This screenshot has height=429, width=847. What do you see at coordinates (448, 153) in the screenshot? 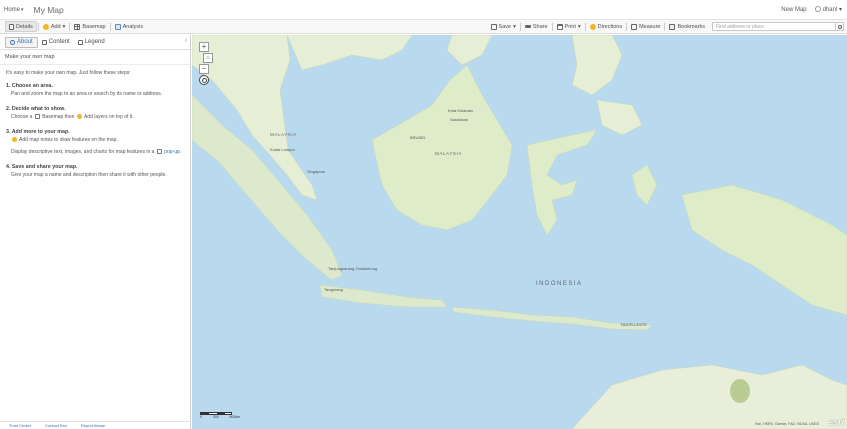
I see `map-label: MALAYSIA` at bounding box center [448, 153].